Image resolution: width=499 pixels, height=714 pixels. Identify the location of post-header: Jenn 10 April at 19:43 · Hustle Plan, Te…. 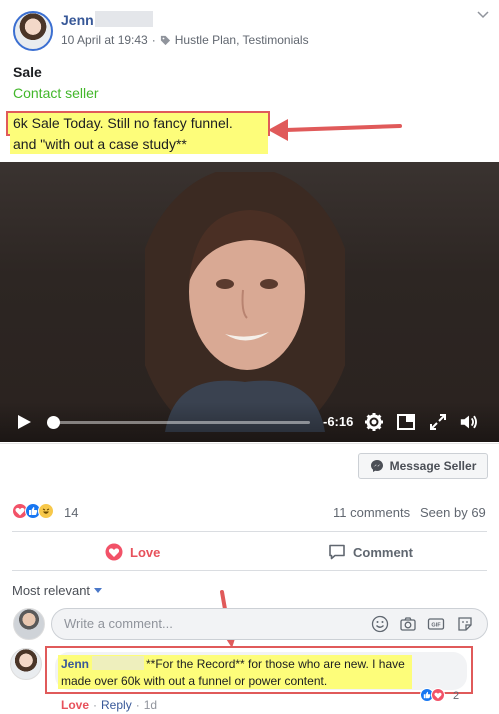
(249, 30).